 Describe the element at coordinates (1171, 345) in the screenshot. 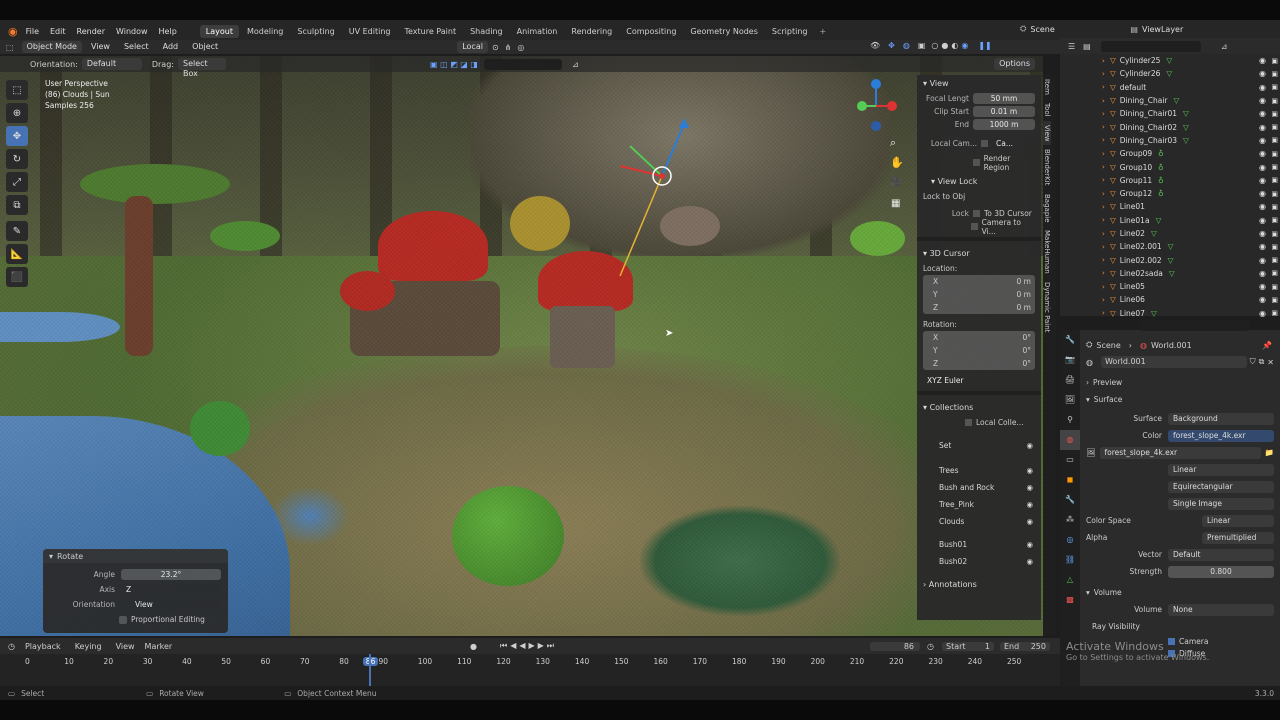

I see `breadcrumb-world: World.001` at that location.